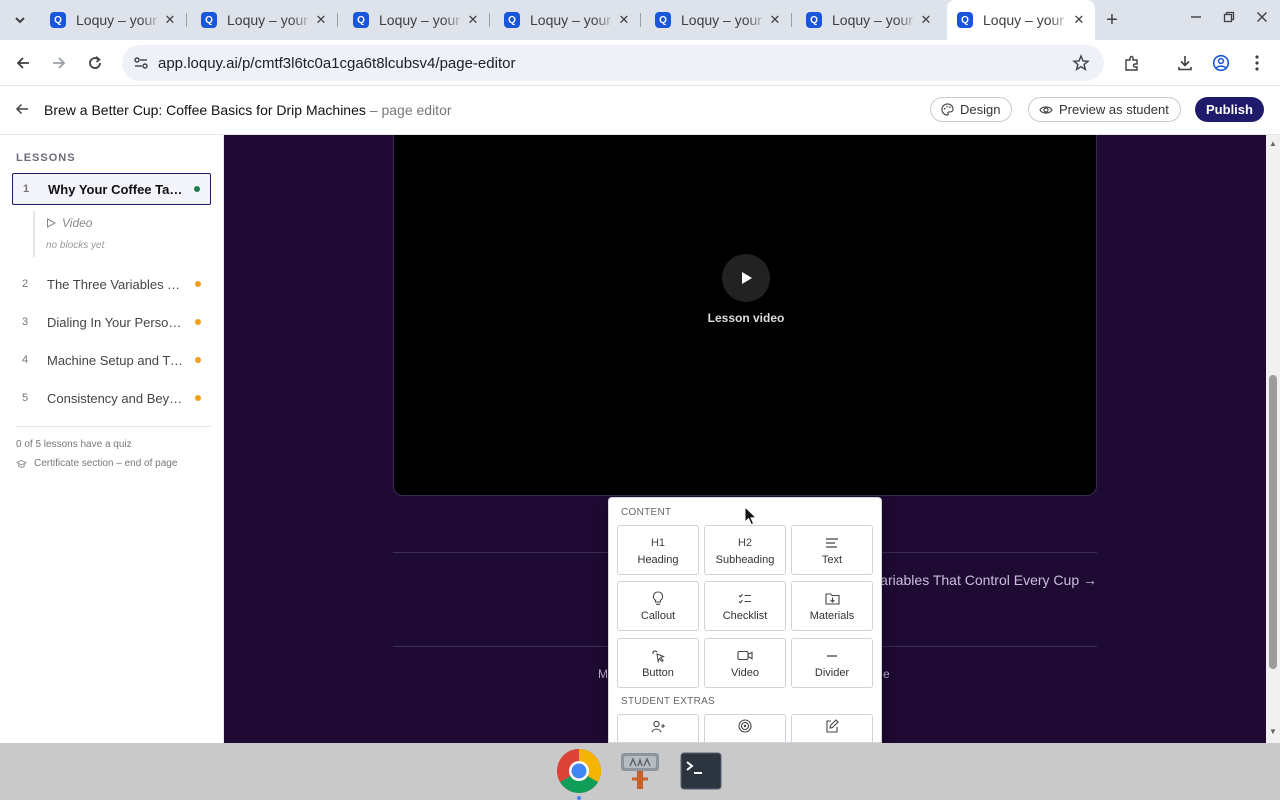 This screenshot has height=800, width=1280. What do you see at coordinates (832, 663) in the screenshot?
I see `divider-block-button: Divider` at bounding box center [832, 663].